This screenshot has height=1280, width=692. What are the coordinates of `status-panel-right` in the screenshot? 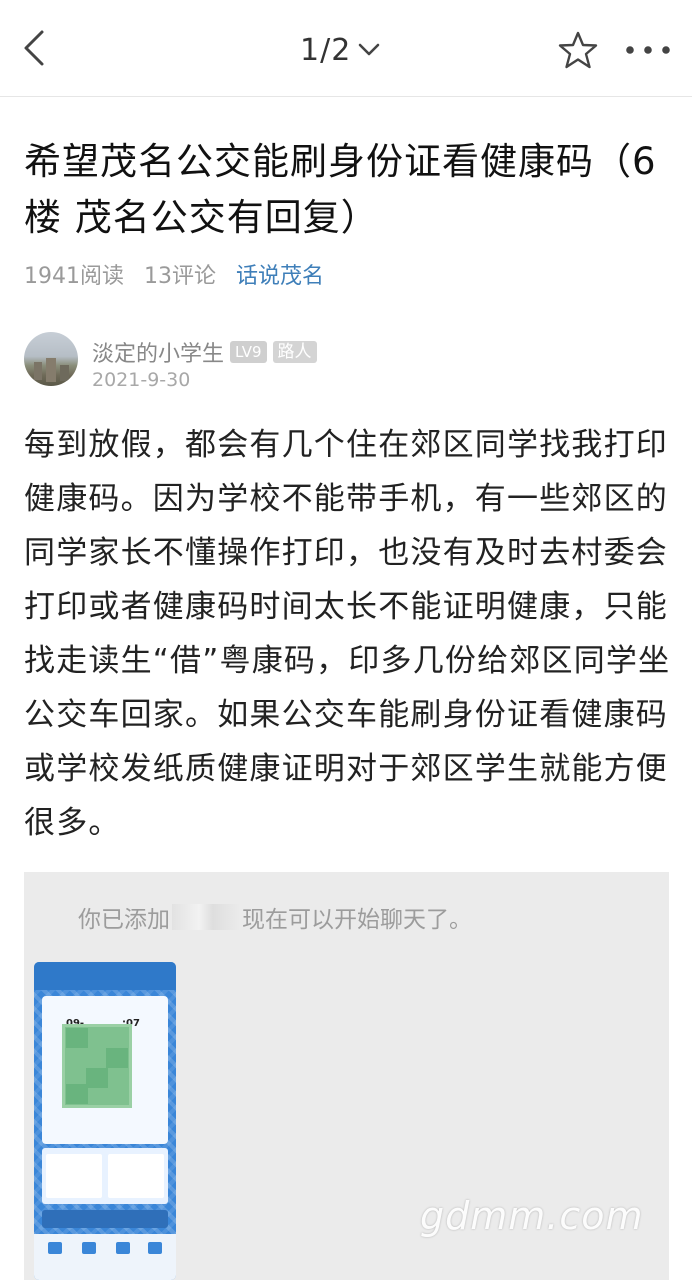 It's located at (136, 1176).